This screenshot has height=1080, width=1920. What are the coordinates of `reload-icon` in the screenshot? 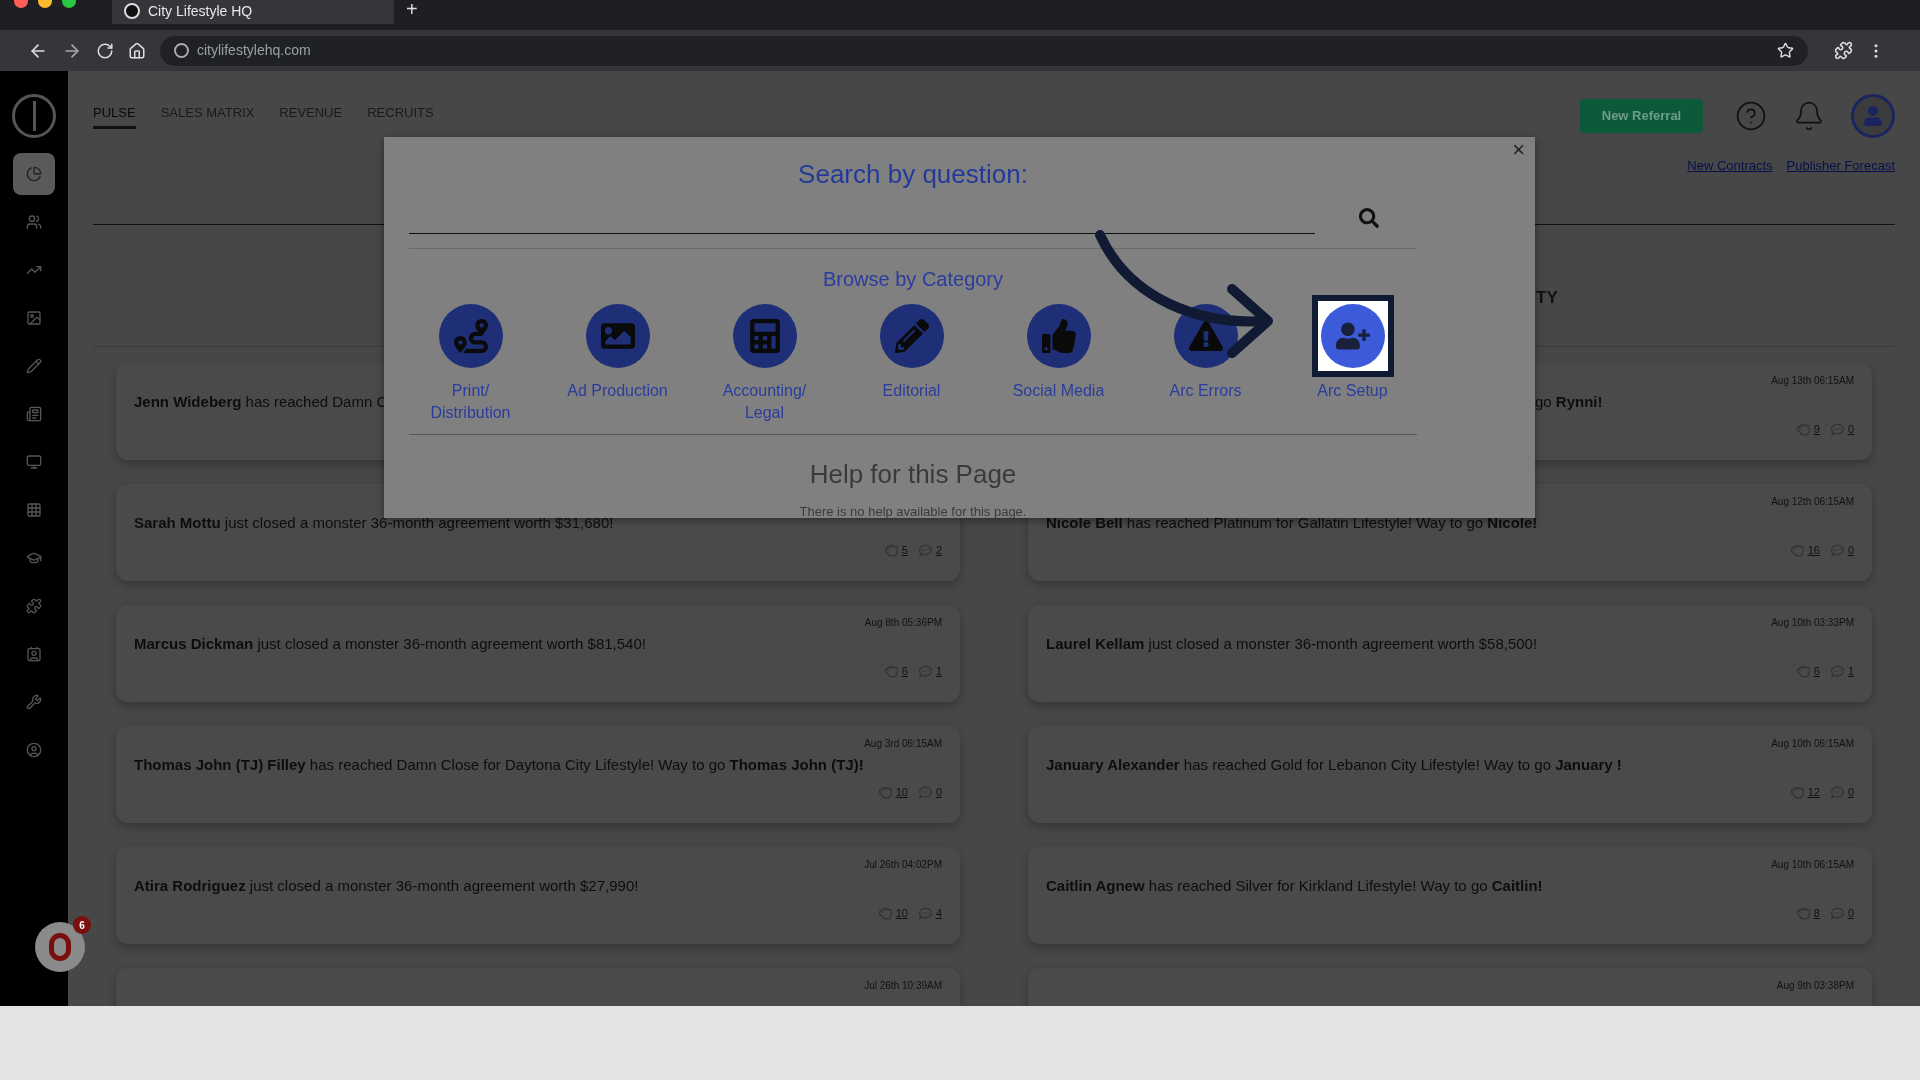 It's located at (105, 50).